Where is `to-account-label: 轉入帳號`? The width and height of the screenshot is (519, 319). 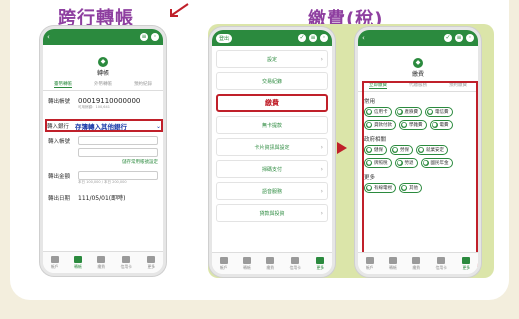 to-account-label: 轉入帳號 is located at coordinates (59, 141).